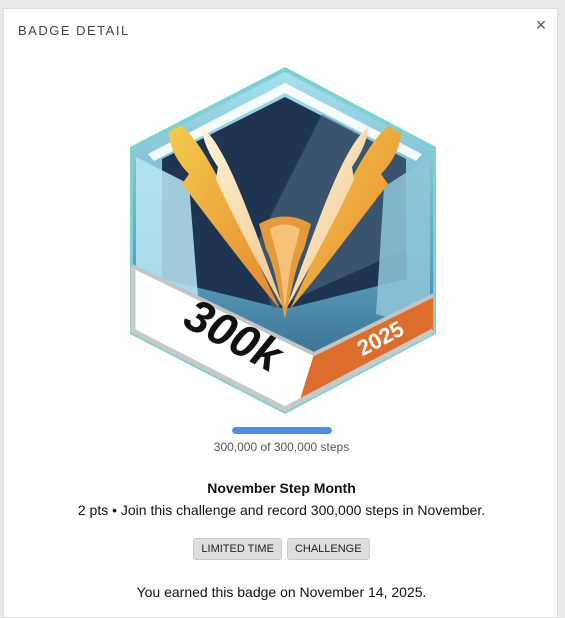 This screenshot has width=565, height=618. I want to click on tag-limited-time: LIMITED TIME, so click(237, 549).